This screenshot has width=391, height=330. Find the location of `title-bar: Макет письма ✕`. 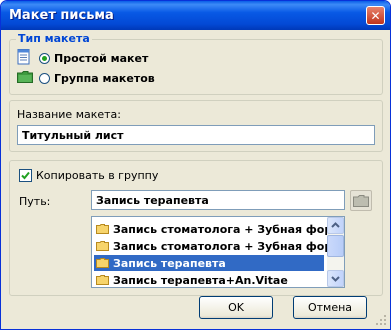

title-bar: Макет письма ✕ is located at coordinates (195, 15).